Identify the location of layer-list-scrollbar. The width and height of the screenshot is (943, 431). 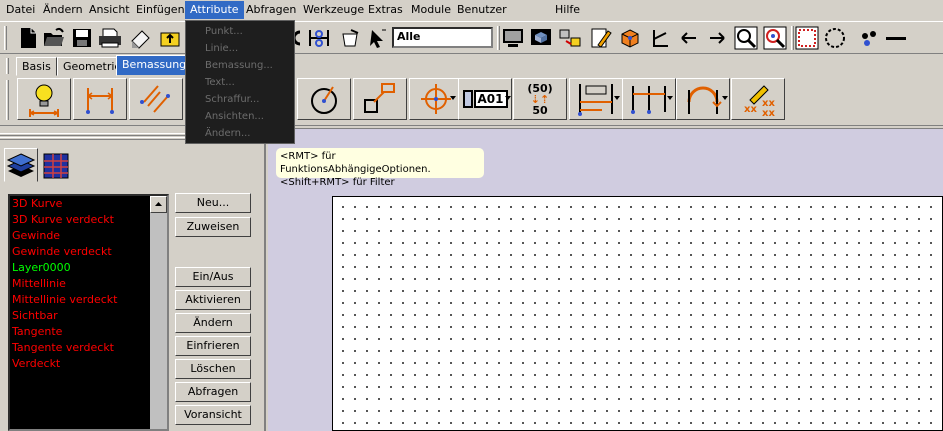
(158, 312).